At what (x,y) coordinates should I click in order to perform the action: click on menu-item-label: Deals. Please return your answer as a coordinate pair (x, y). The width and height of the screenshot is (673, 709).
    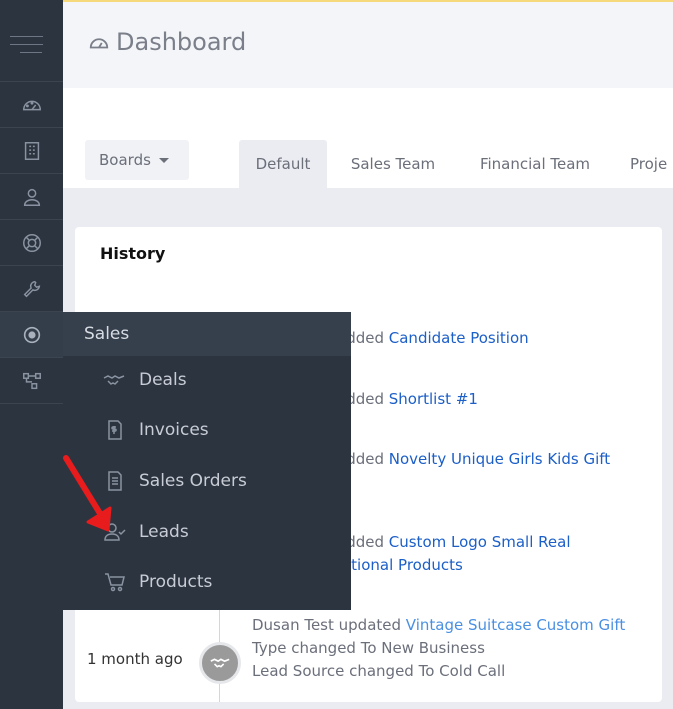
    Looking at the image, I should click on (163, 380).